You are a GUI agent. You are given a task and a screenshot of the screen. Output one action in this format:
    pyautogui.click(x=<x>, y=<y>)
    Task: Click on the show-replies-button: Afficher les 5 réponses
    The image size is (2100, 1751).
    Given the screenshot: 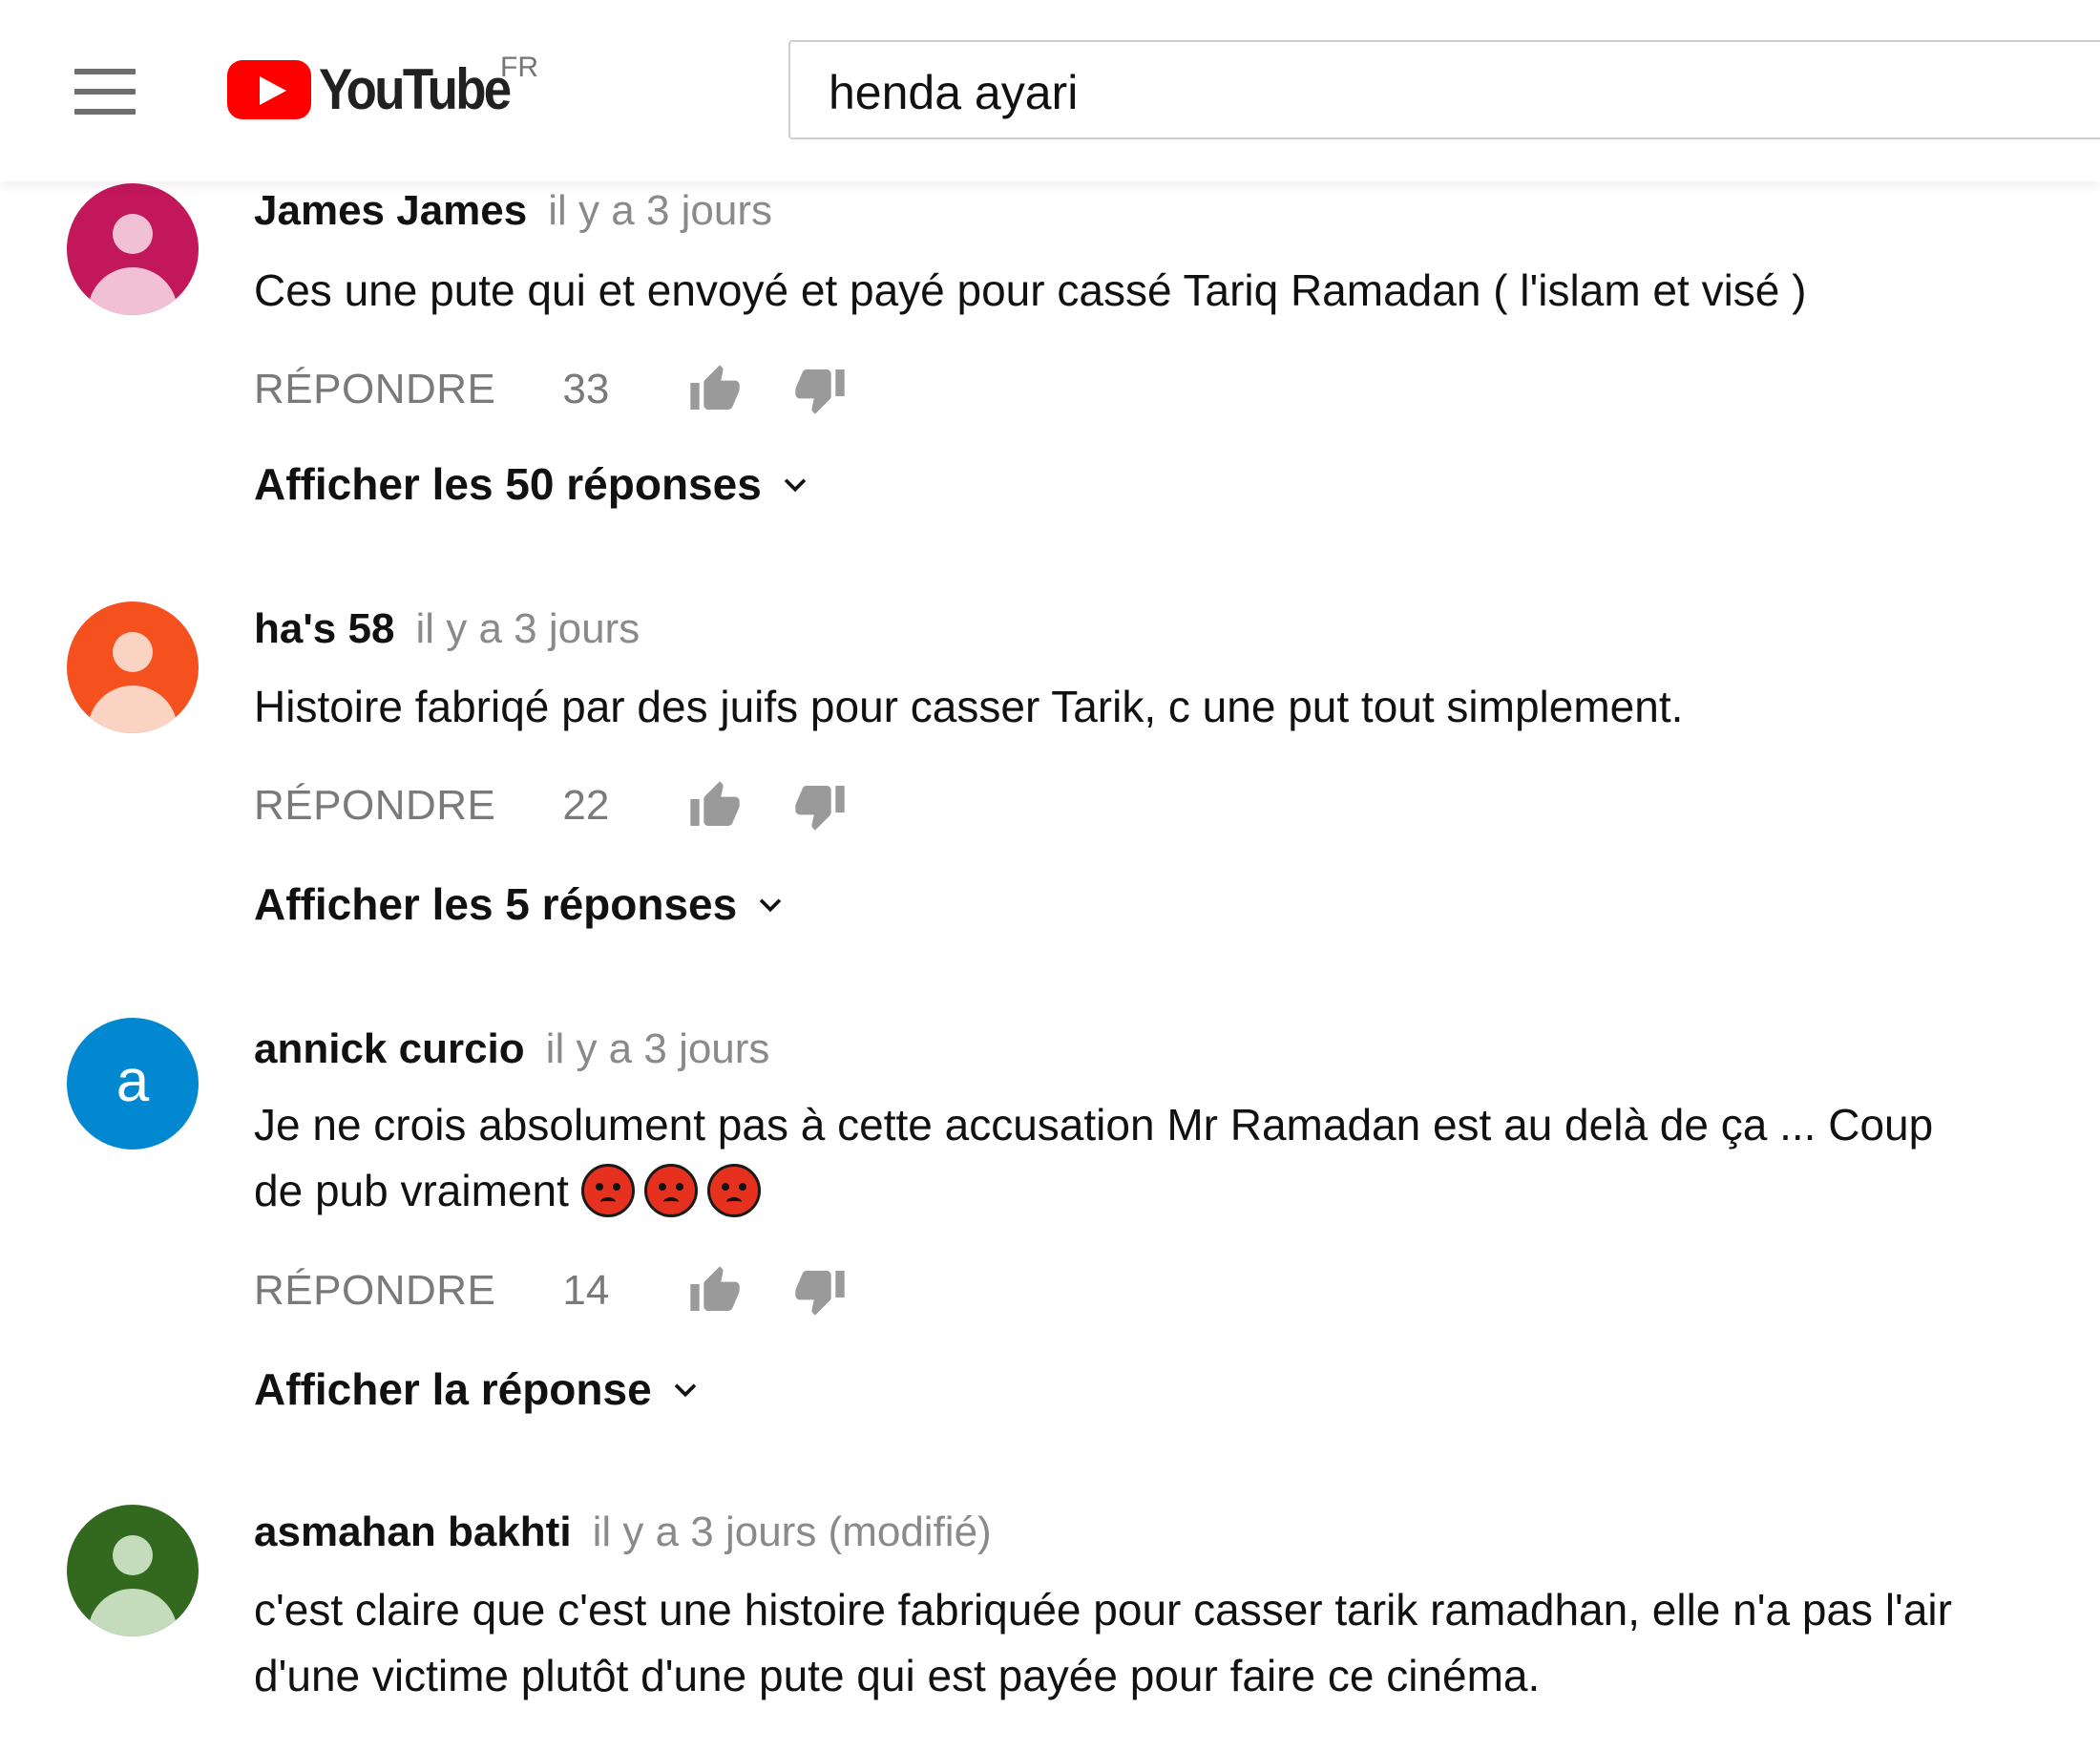 What is the action you would take?
    pyautogui.click(x=521, y=904)
    